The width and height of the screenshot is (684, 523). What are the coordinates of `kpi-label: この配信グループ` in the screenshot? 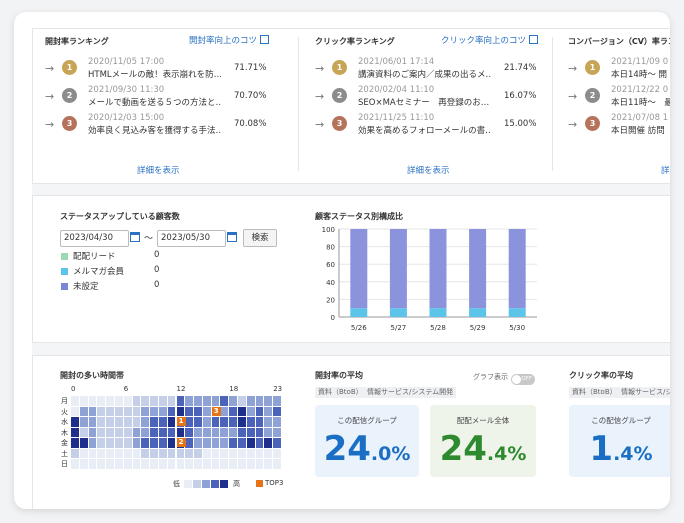 It's located at (621, 420).